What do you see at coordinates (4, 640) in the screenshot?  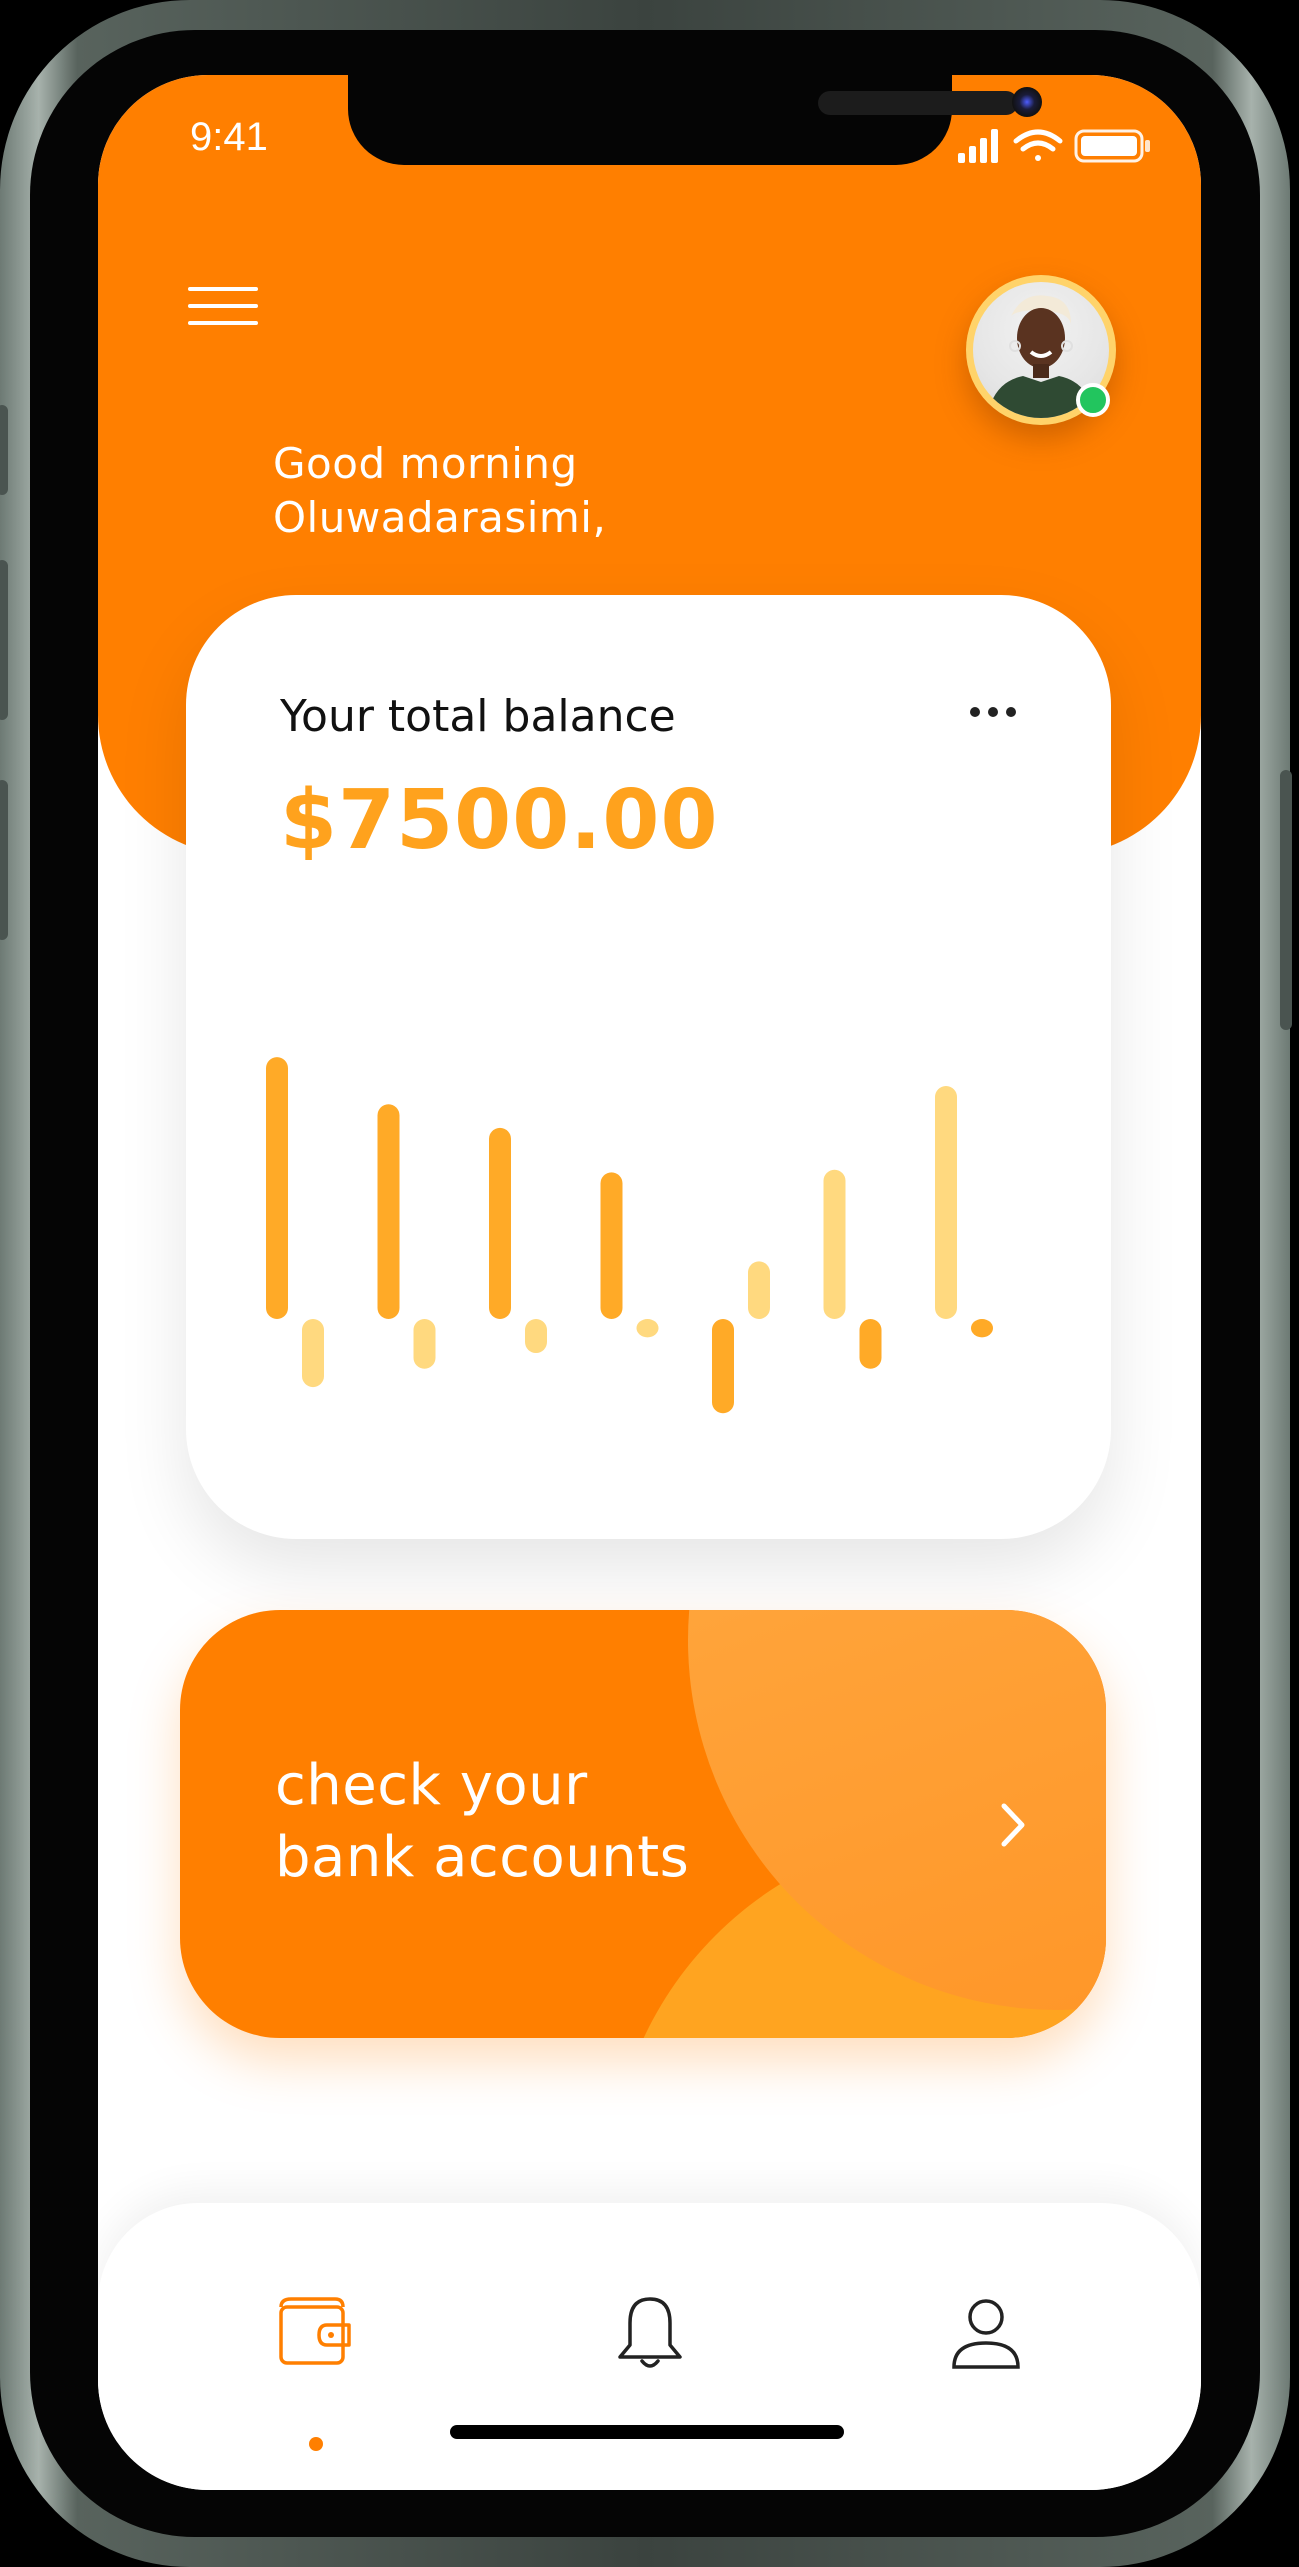 I see `volume-up-button` at bounding box center [4, 640].